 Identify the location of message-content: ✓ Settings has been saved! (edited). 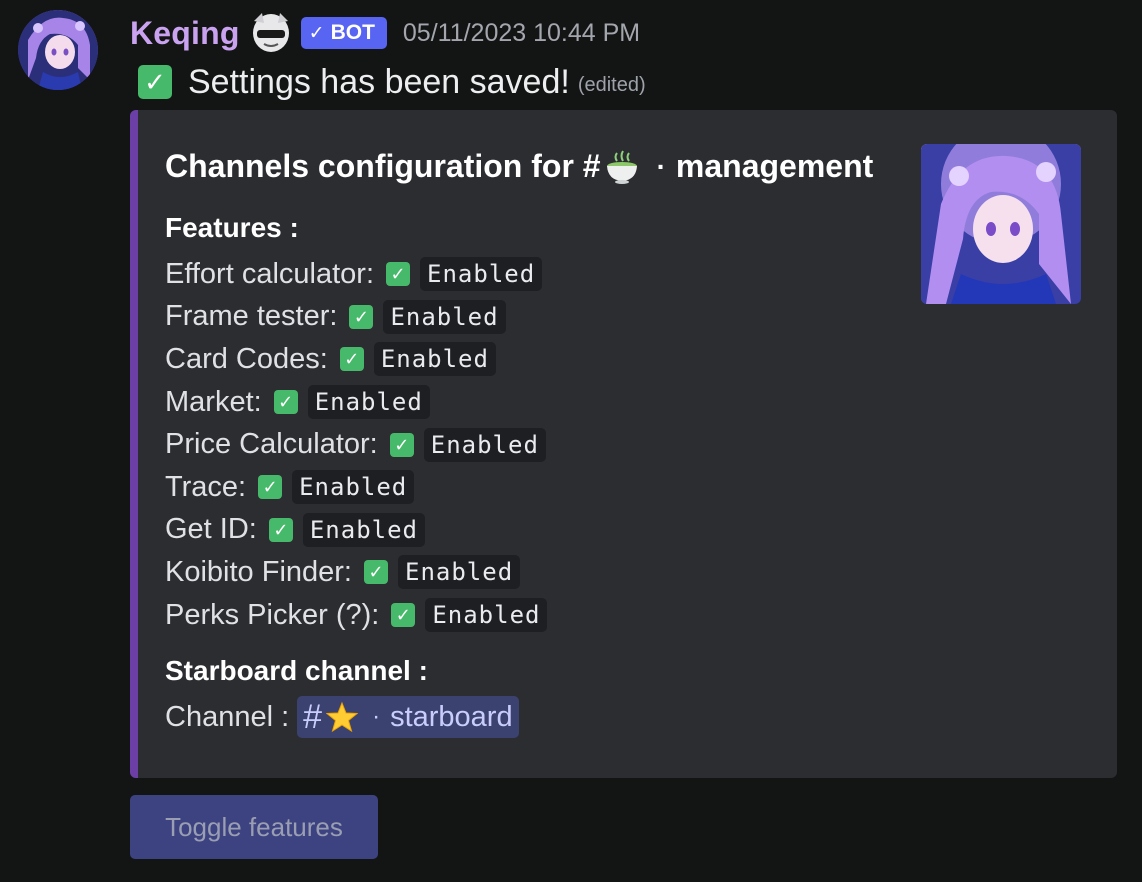
(392, 82).